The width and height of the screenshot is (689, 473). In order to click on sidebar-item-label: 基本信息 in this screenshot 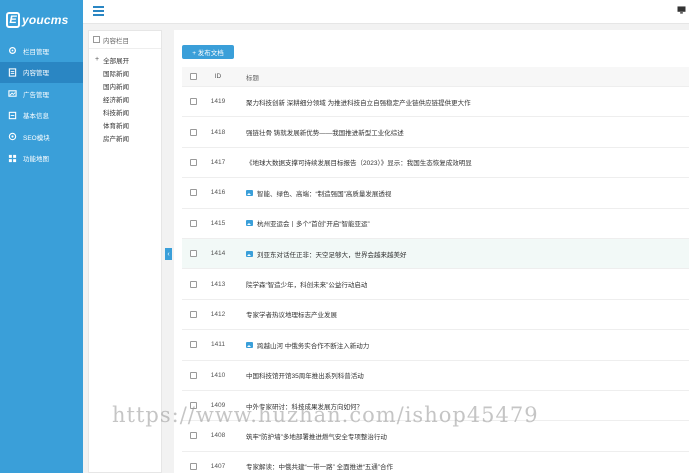, I will do `click(36, 117)`.